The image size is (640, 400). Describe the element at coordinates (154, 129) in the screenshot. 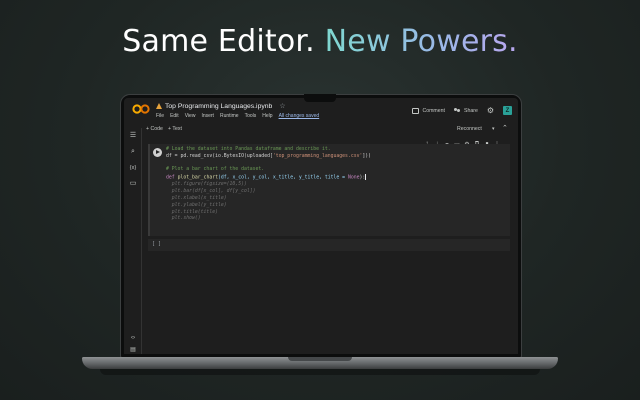

I see `add-code-button: + Code` at that location.